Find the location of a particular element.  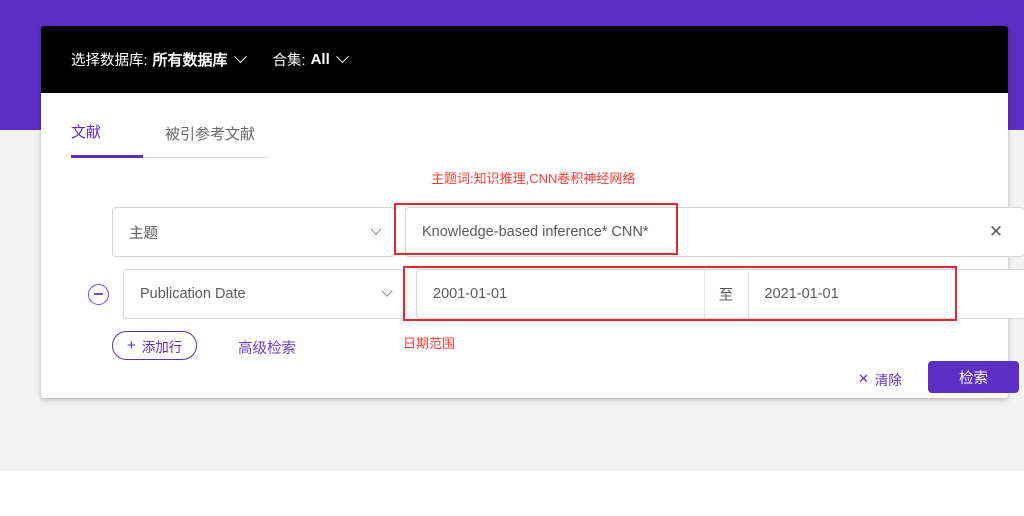

date-range-separator: 至 is located at coordinates (726, 294).